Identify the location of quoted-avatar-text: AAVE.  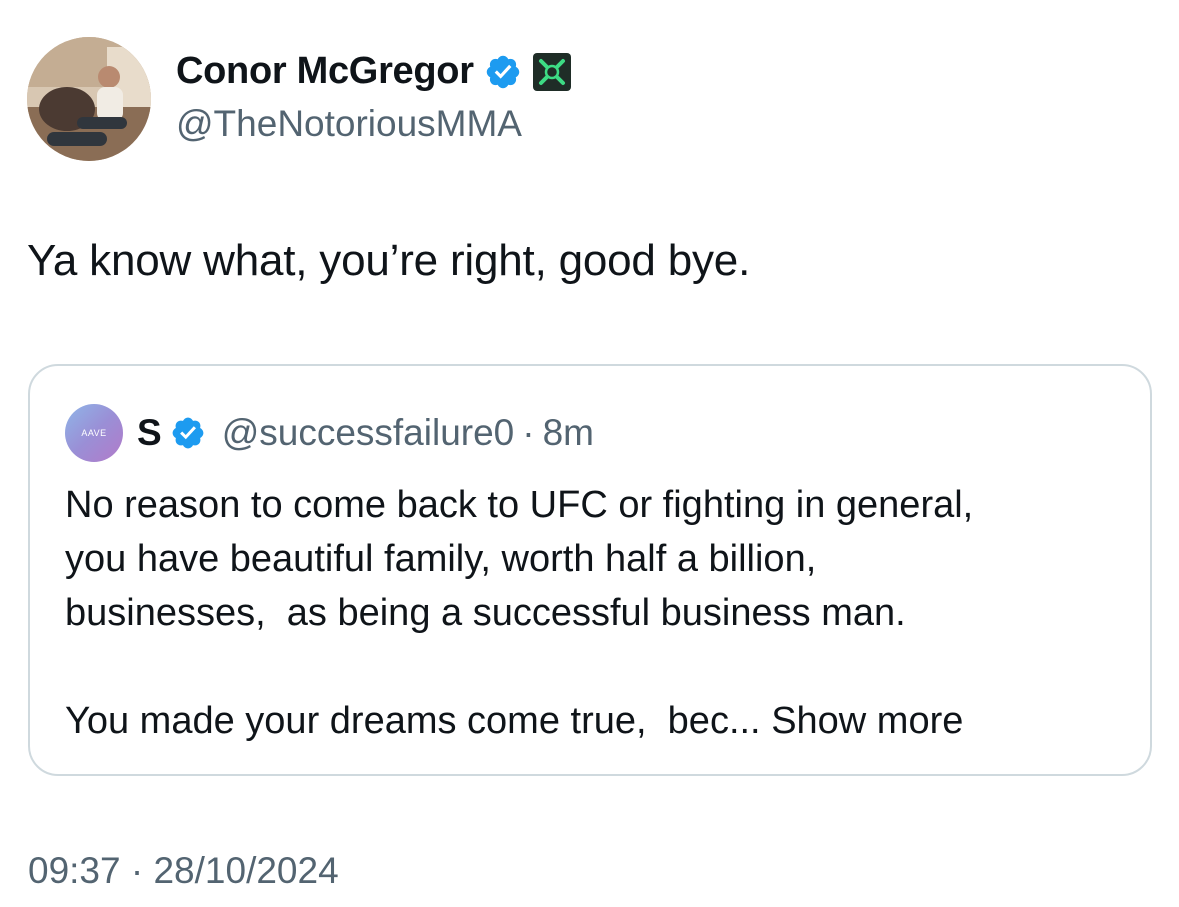
(94, 433).